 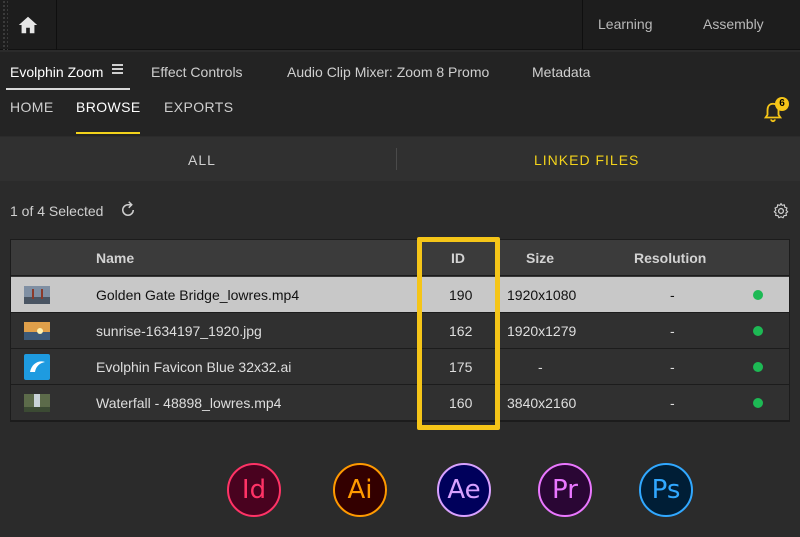 I want to click on column-header-resolution: Resolution, so click(x=670, y=258).